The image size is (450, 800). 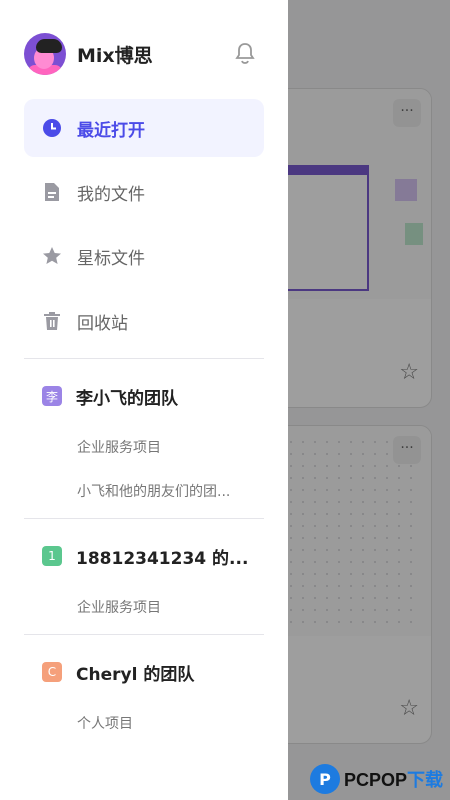 I want to click on team-name: 李小飞的团队, so click(x=127, y=398).